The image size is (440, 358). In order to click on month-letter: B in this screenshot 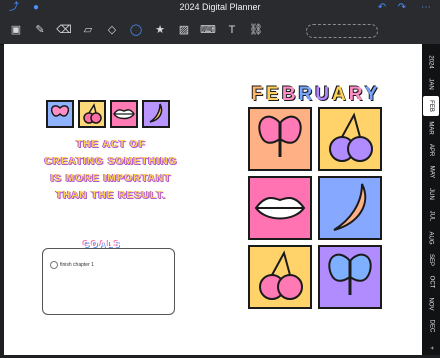, I will do `click(290, 94)`.